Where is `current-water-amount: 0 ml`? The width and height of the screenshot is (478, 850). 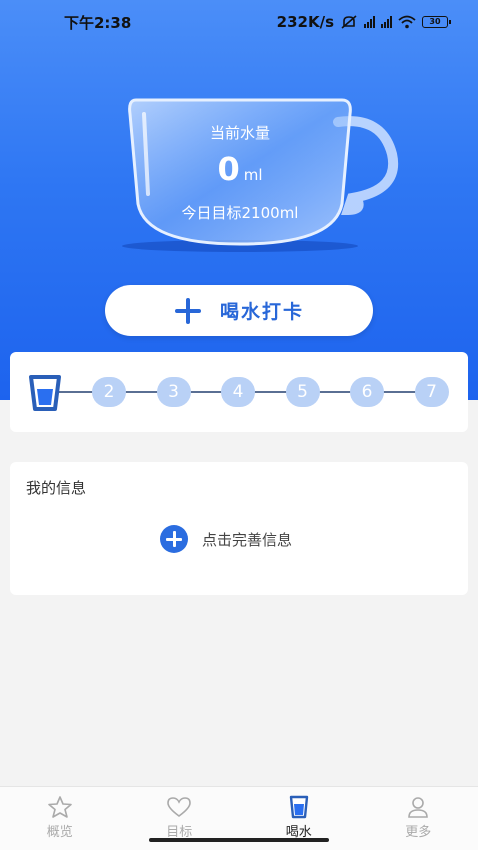 current-water-amount: 0 ml is located at coordinates (240, 169).